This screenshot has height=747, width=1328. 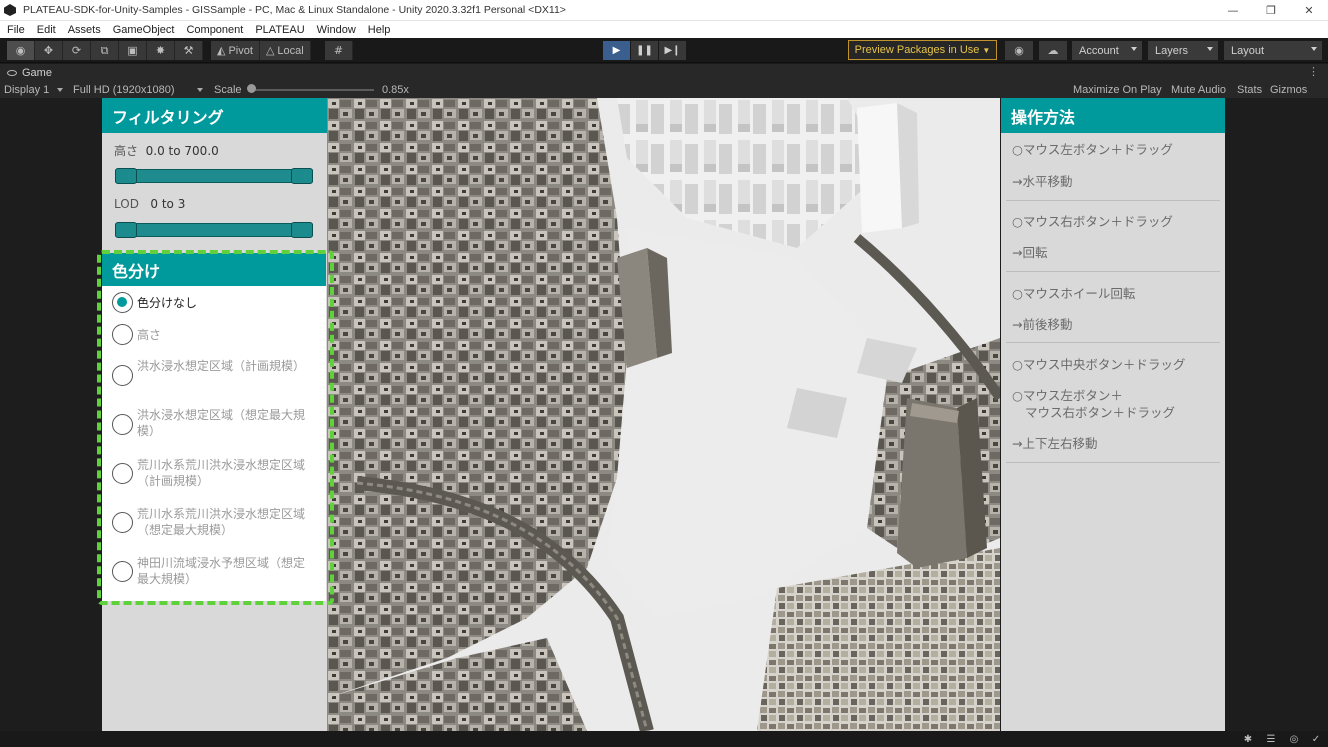 What do you see at coordinates (1271, 10) in the screenshot?
I see `restore-icon: ❐` at bounding box center [1271, 10].